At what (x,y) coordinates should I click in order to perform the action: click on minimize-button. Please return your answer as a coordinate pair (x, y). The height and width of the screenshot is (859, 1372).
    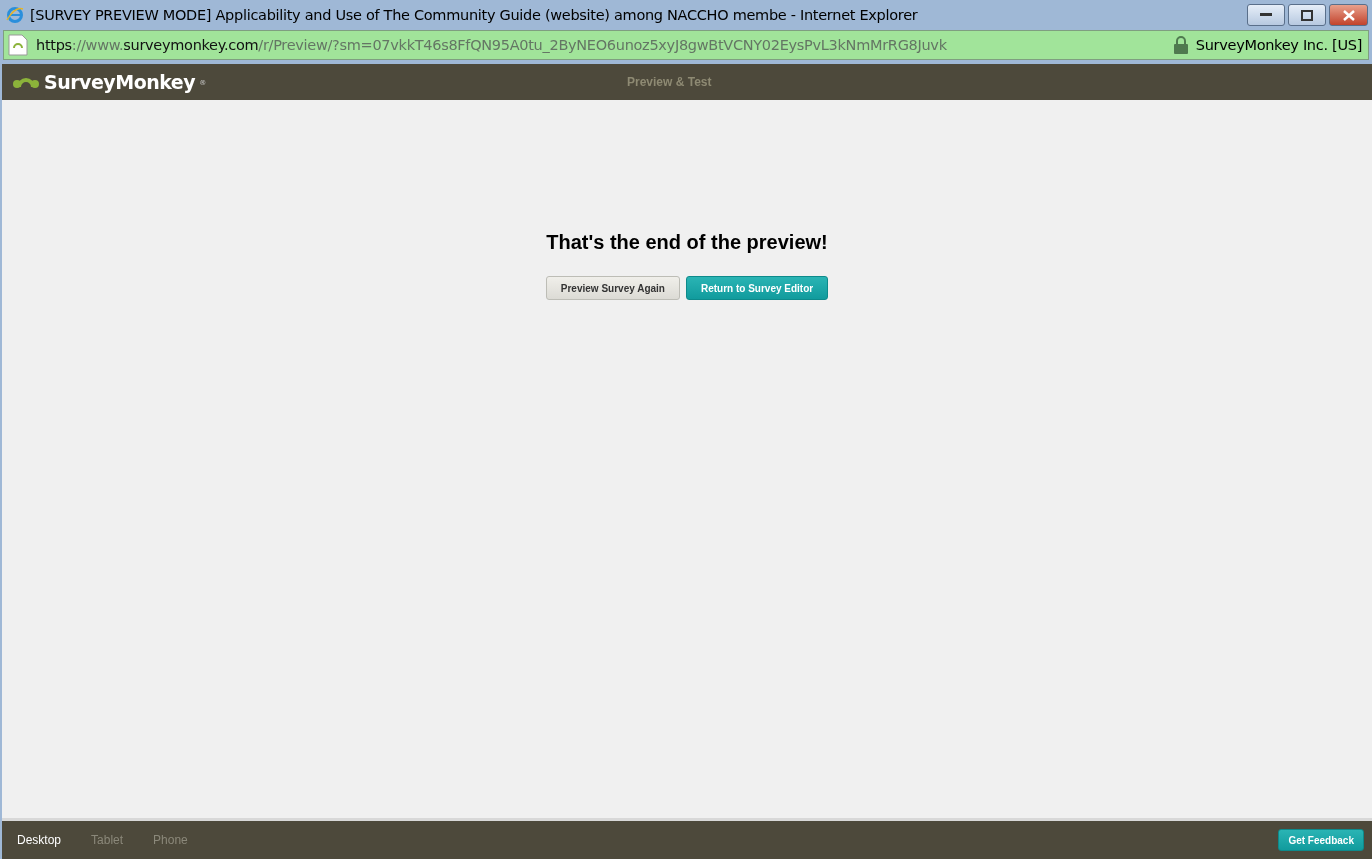
    Looking at the image, I should click on (1266, 15).